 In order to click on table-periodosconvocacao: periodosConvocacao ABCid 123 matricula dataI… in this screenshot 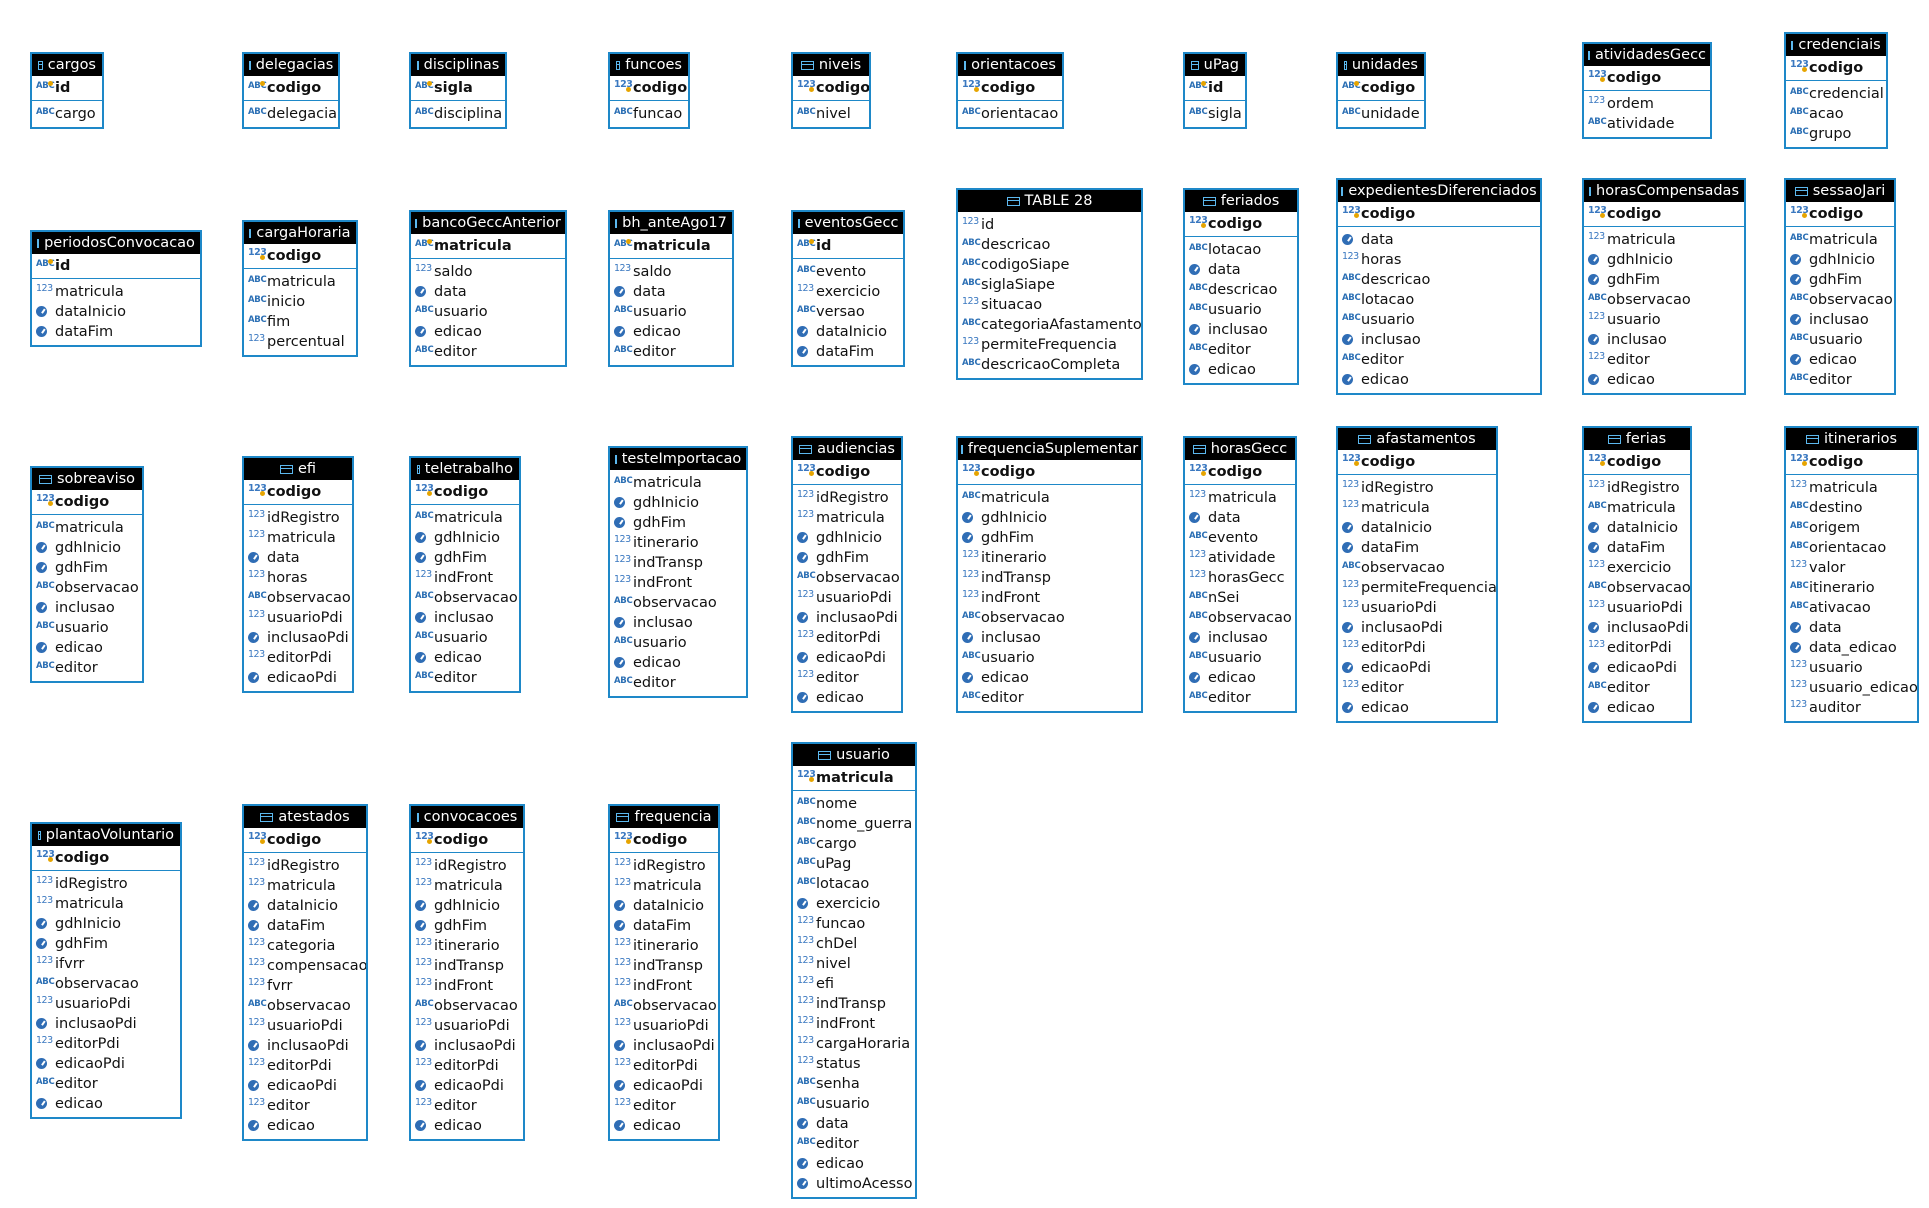, I will do `click(116, 288)`.